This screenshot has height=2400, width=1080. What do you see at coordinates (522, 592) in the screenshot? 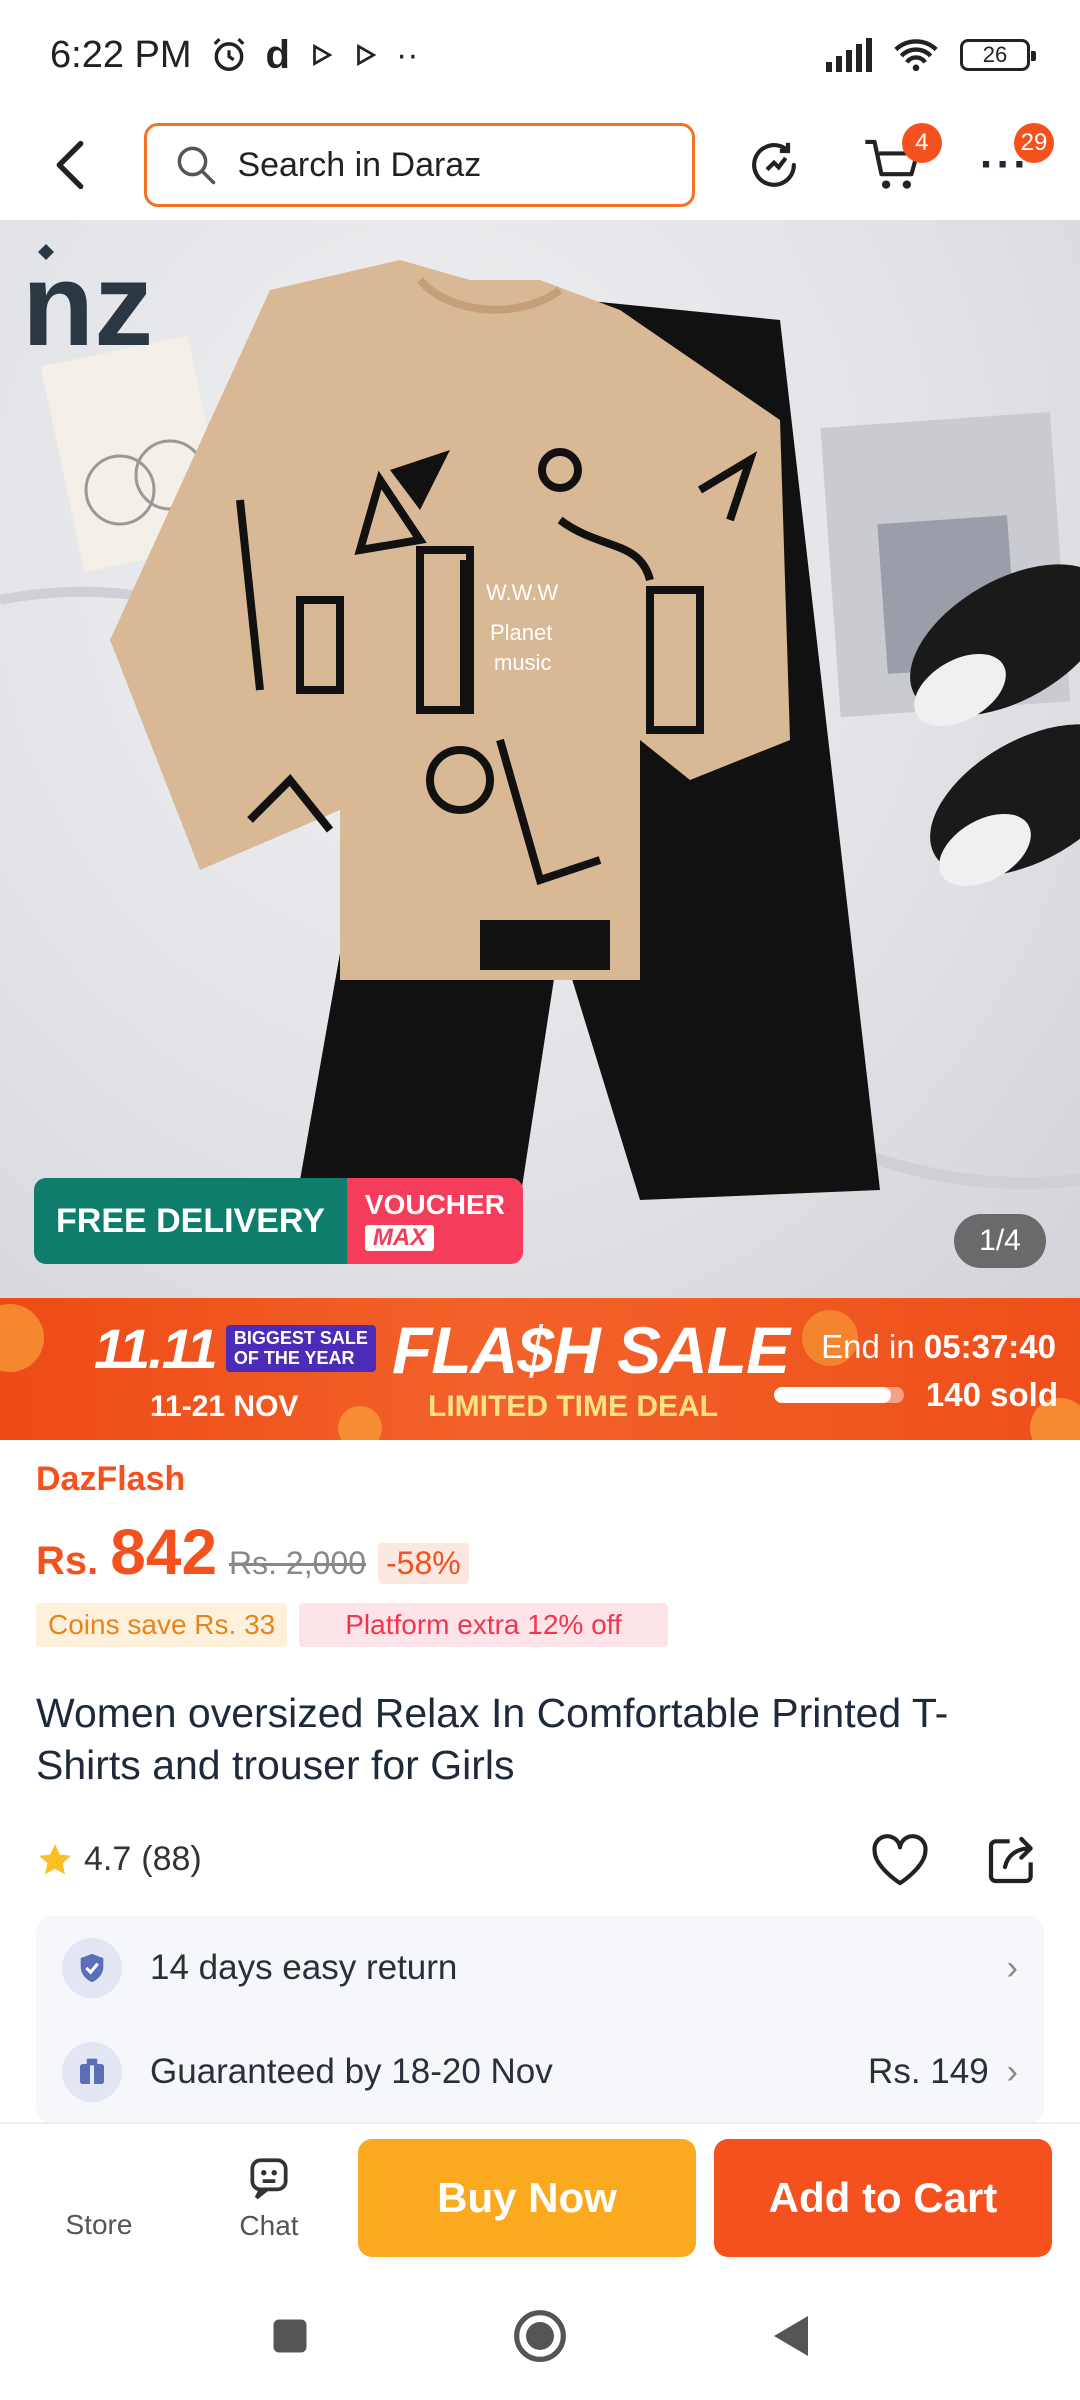
I see `svg-text: W.W.W` at bounding box center [522, 592].